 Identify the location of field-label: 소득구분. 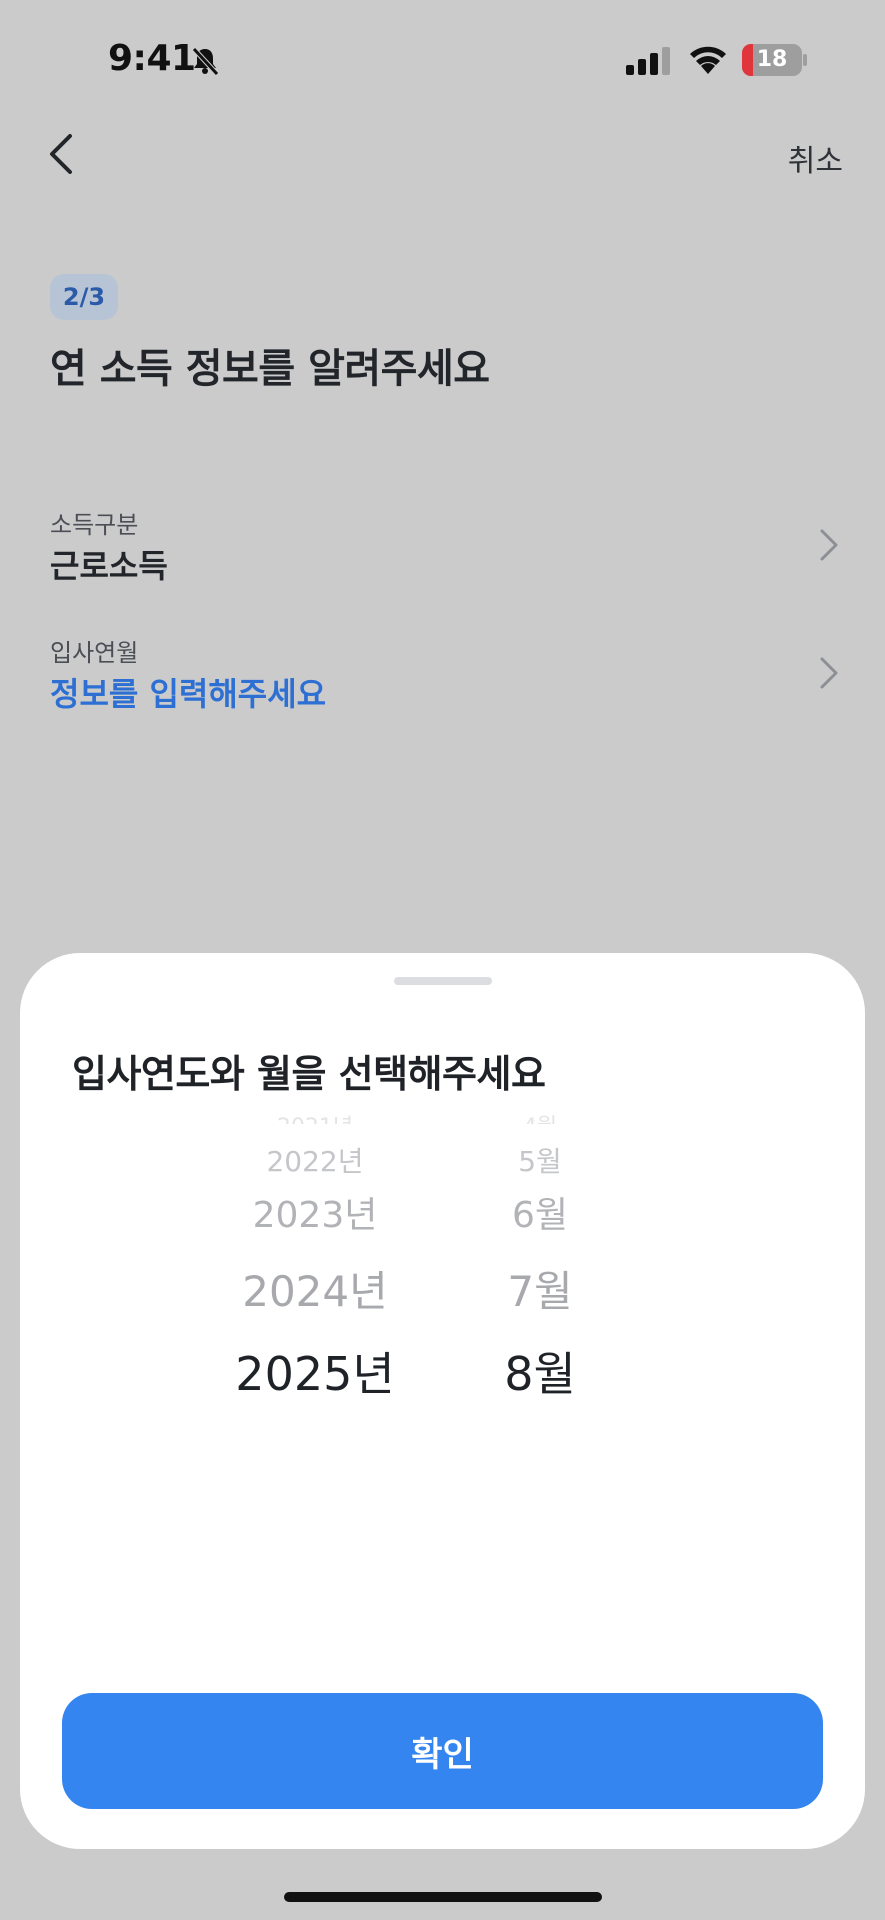
(94, 525).